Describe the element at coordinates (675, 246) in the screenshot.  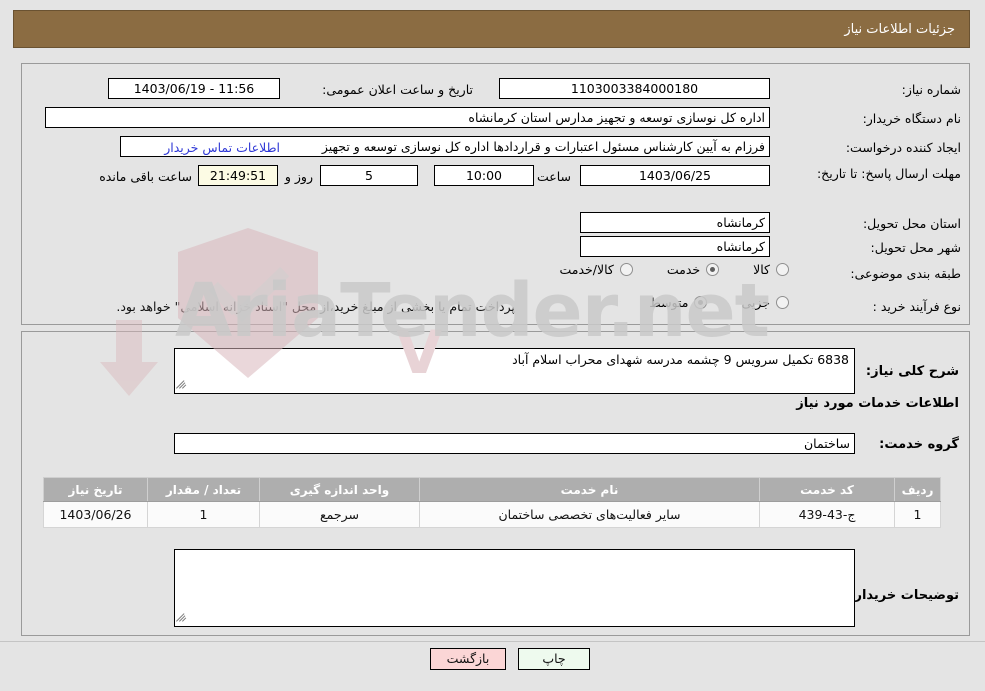
I see `city-field: کرمانشاه` at that location.